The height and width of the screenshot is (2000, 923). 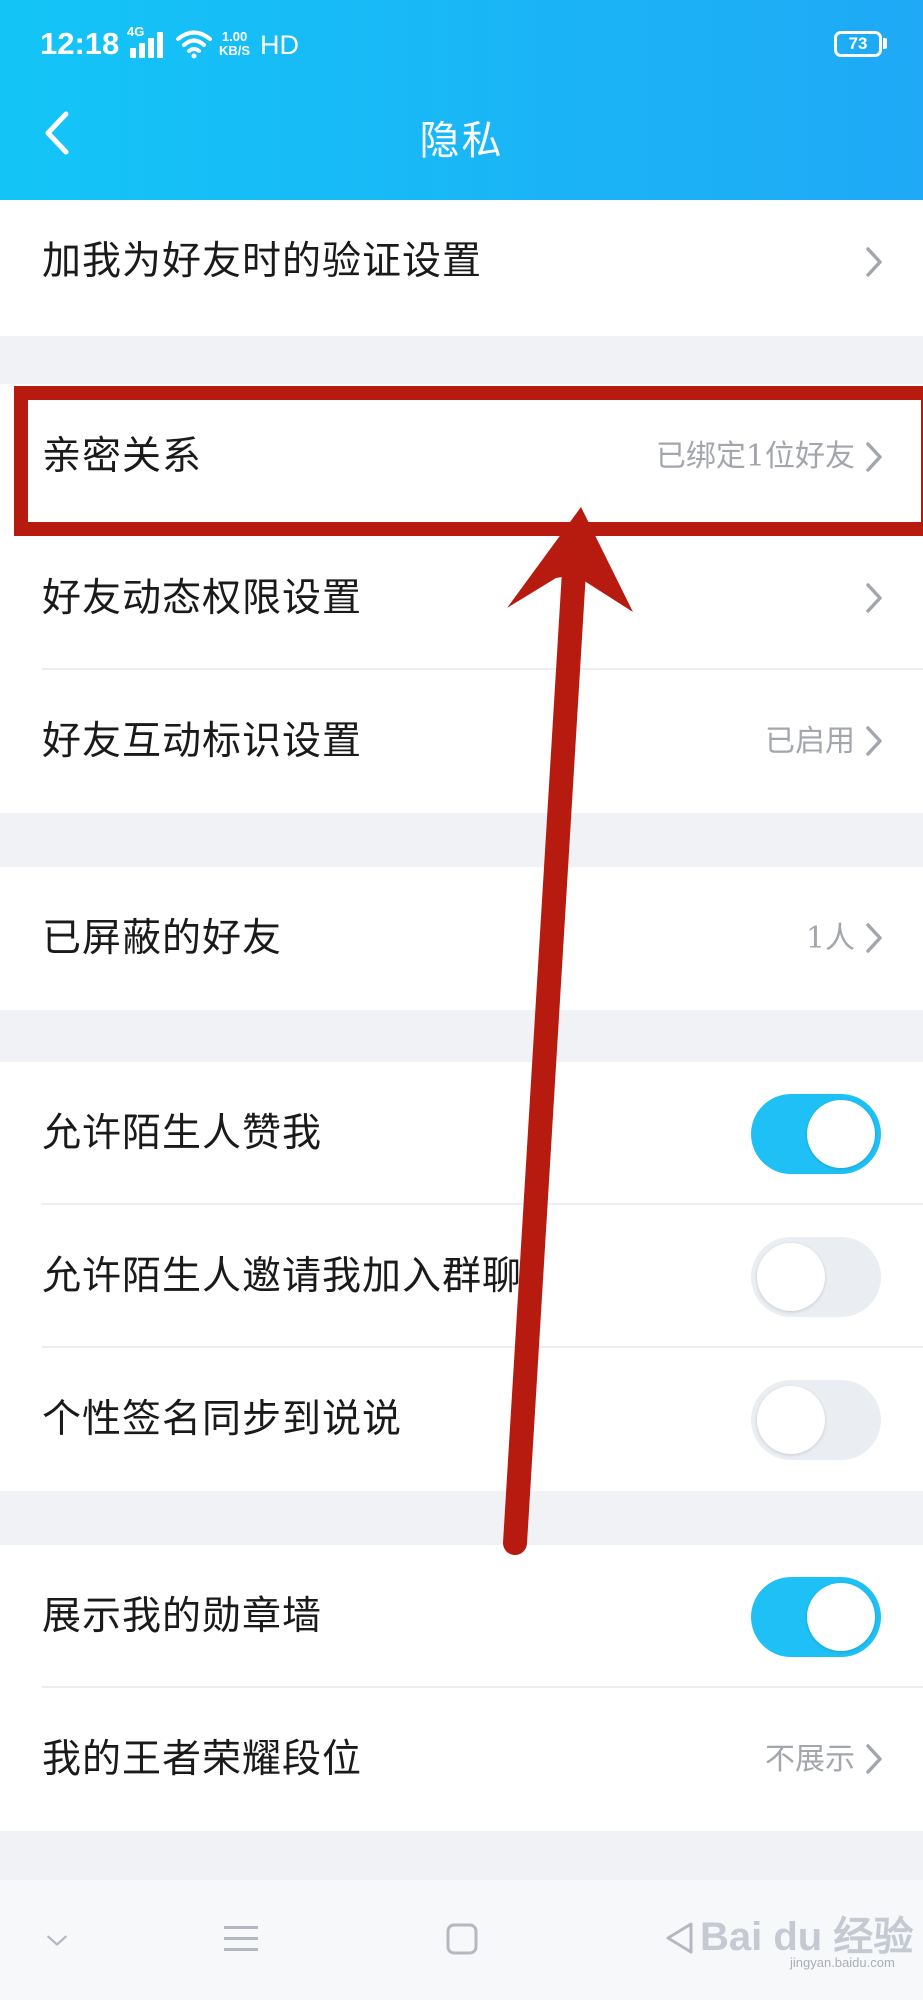 I want to click on row-allow-stranger-invite: 允许陌生人邀请我加入群聊, so click(x=461, y=1276).